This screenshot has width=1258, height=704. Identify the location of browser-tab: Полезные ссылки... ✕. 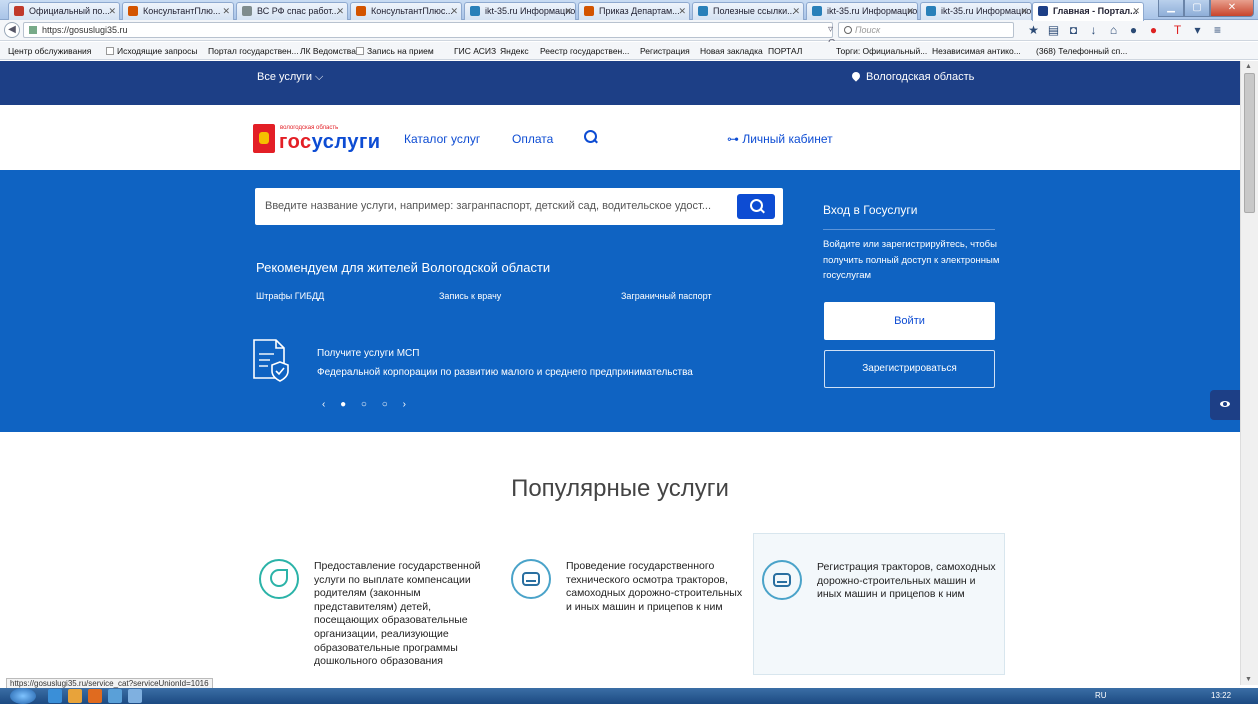
(748, 11).